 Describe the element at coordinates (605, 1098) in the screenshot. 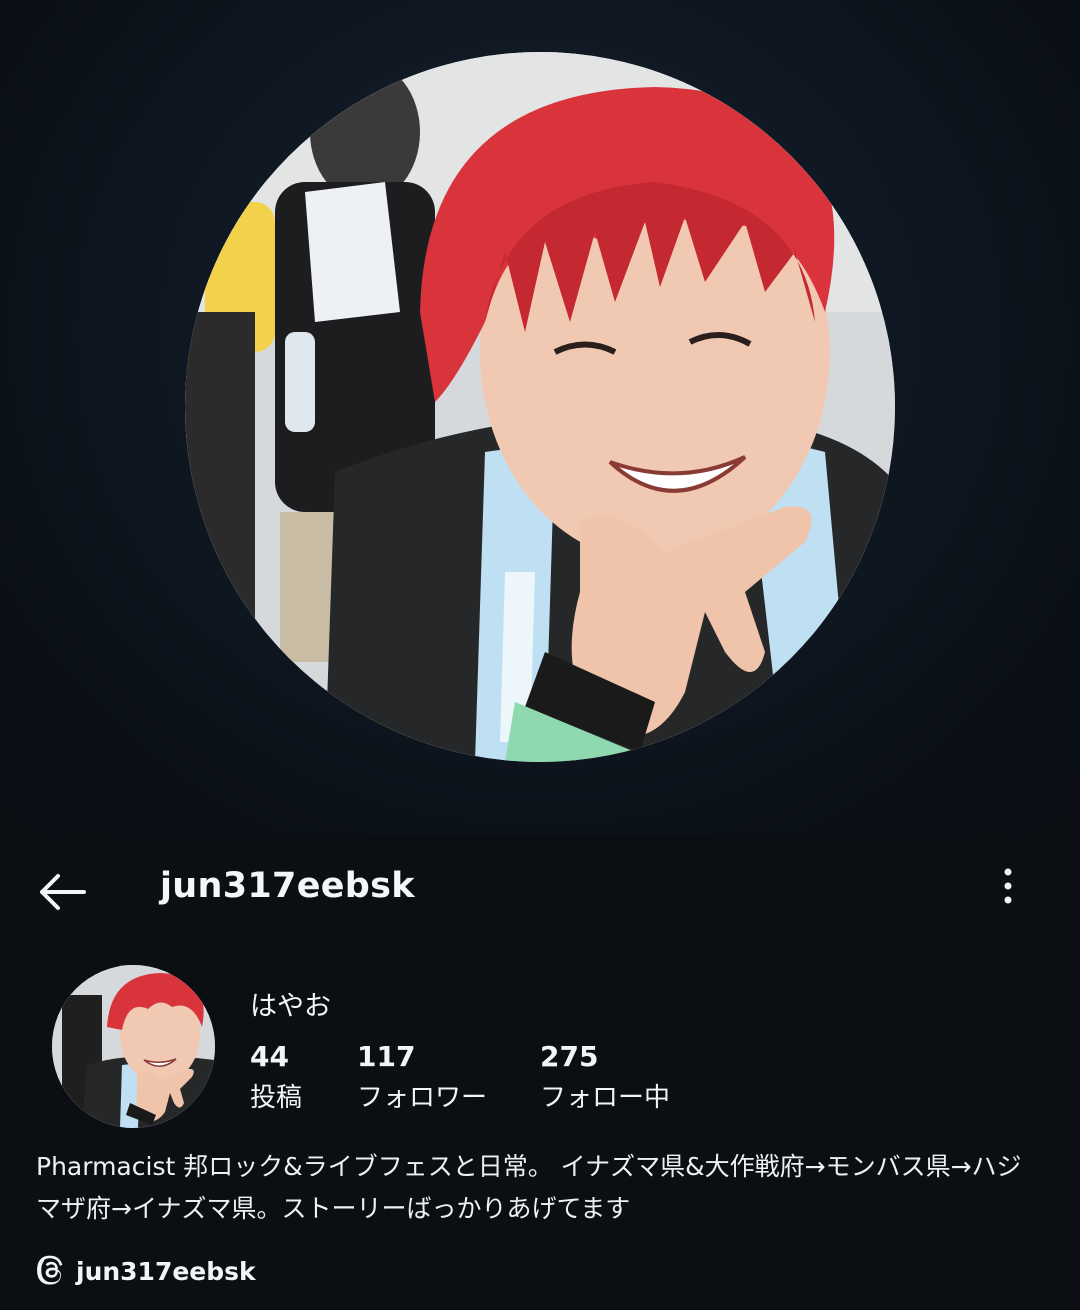

I see `following-label: フォロー中` at that location.